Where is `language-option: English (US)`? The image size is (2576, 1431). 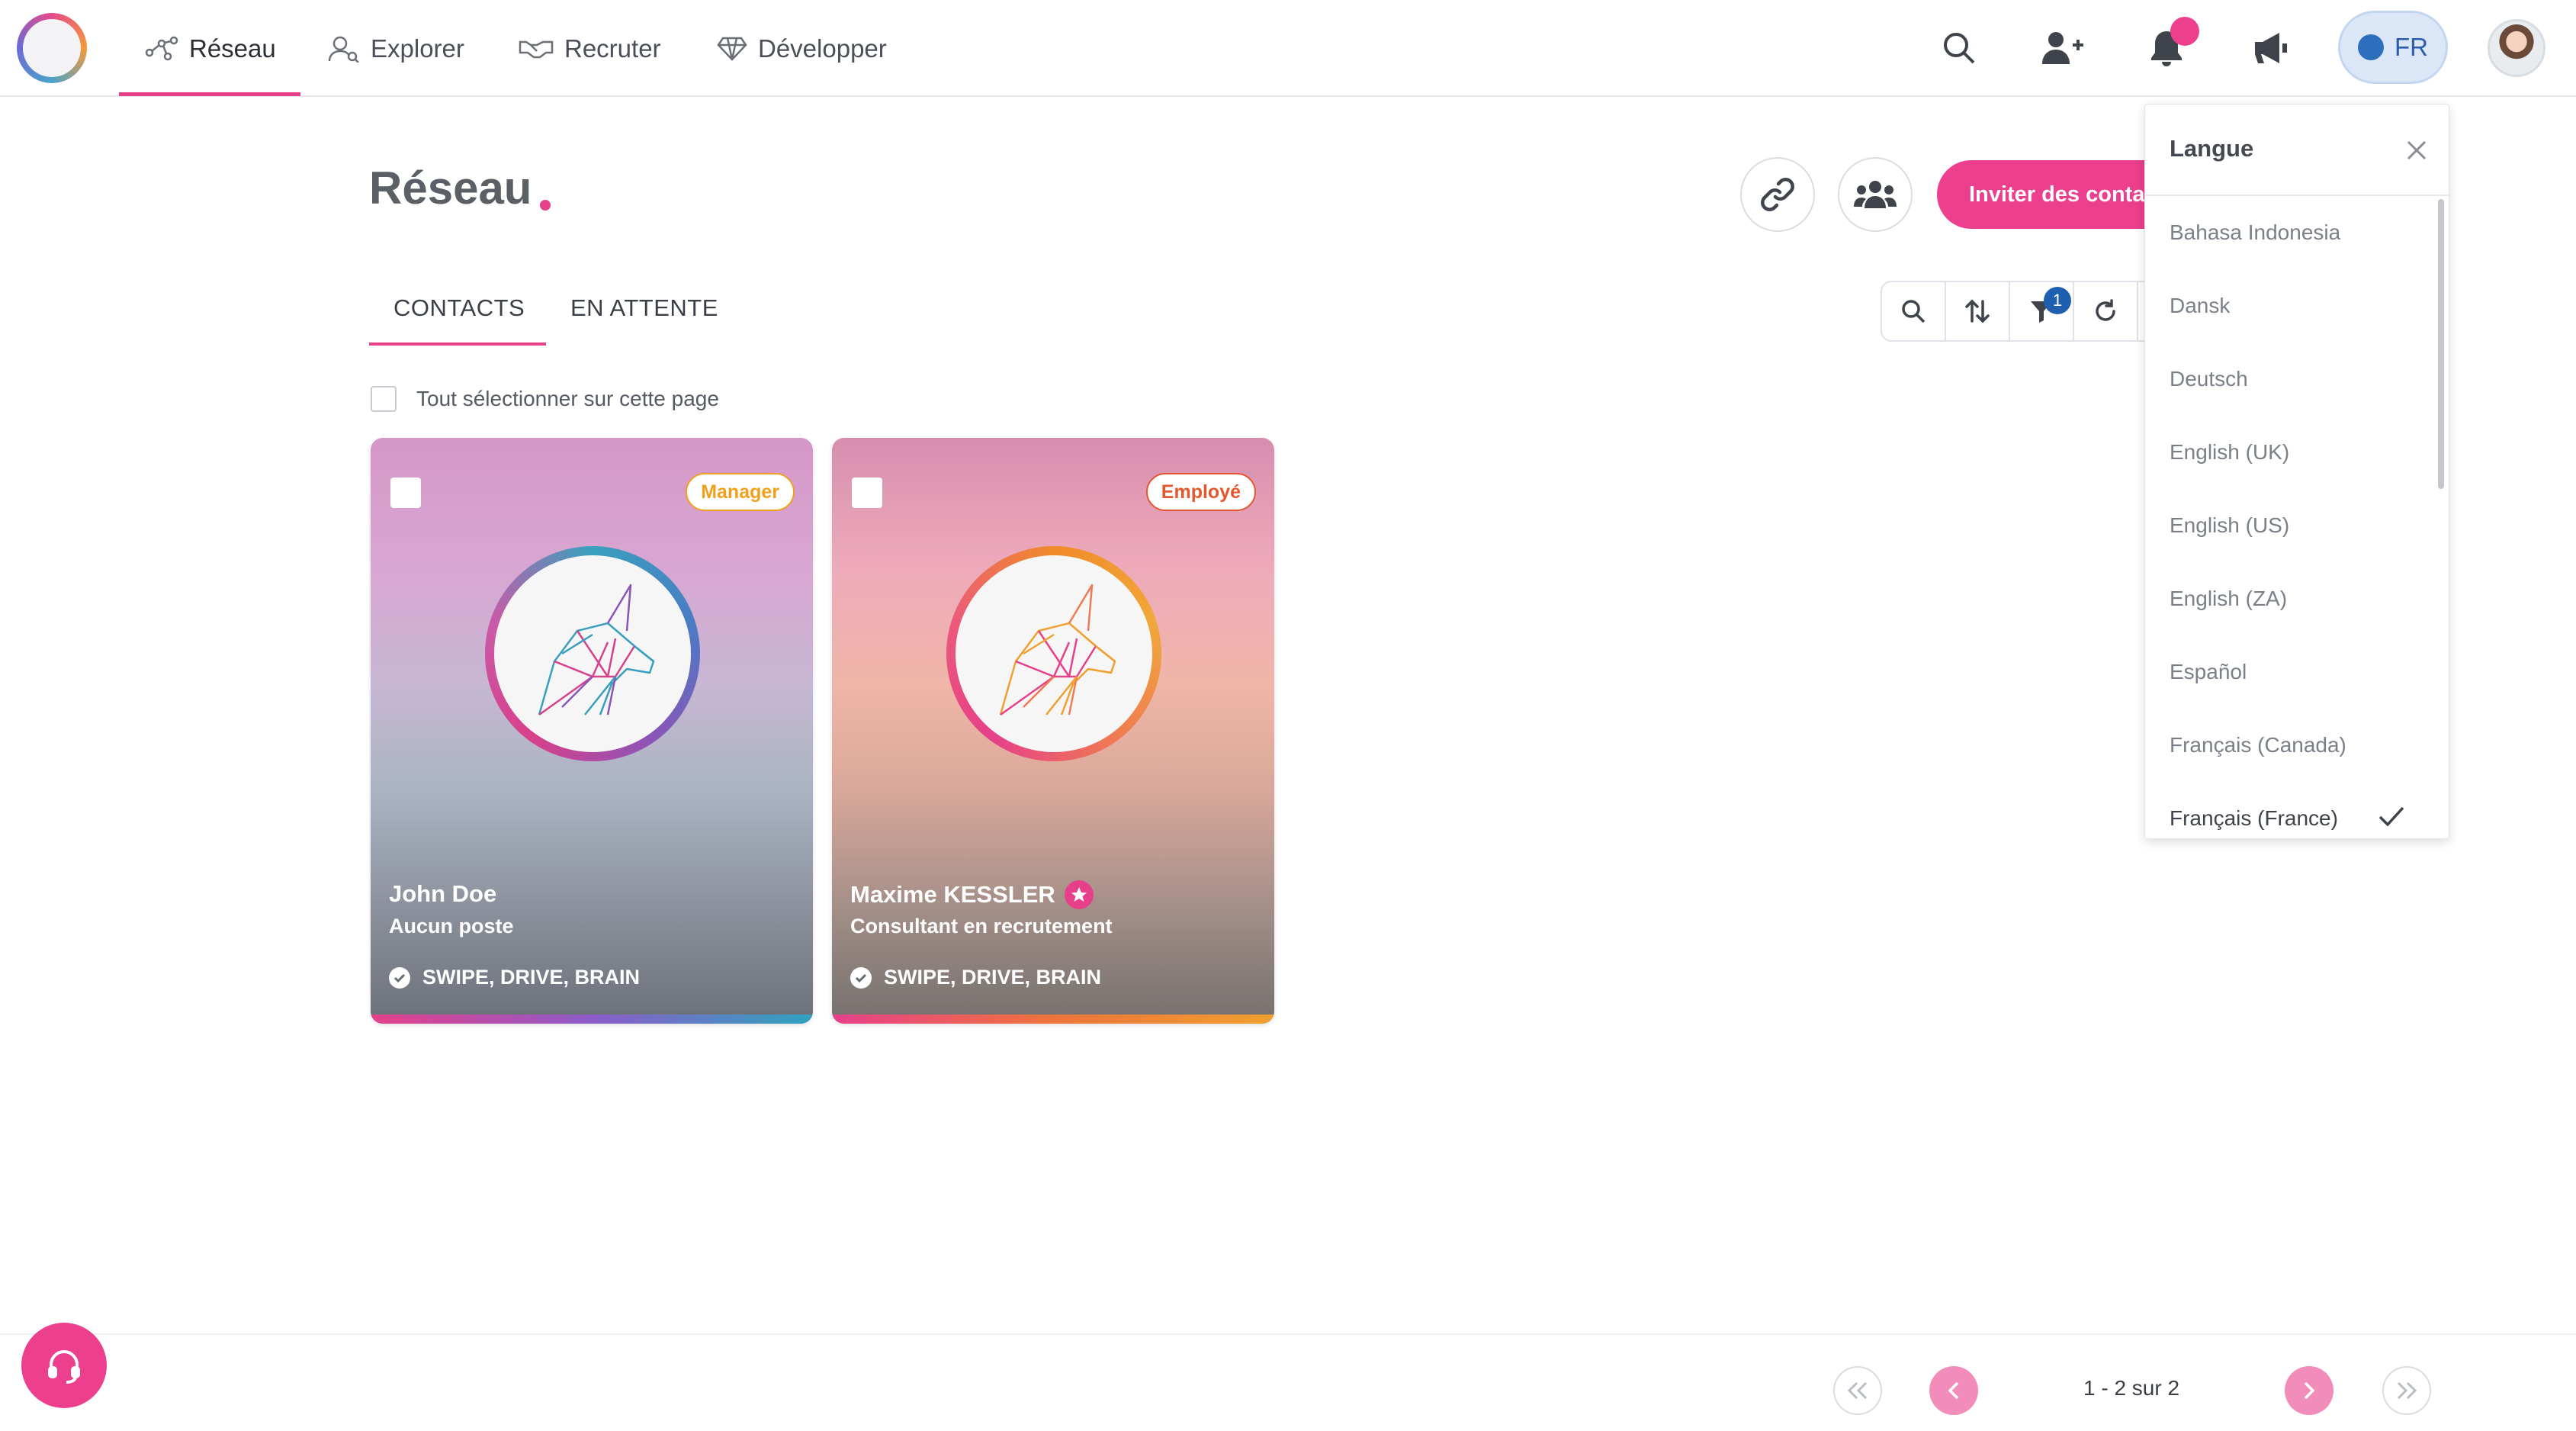
language-option: English (US) is located at coordinates (2297, 525).